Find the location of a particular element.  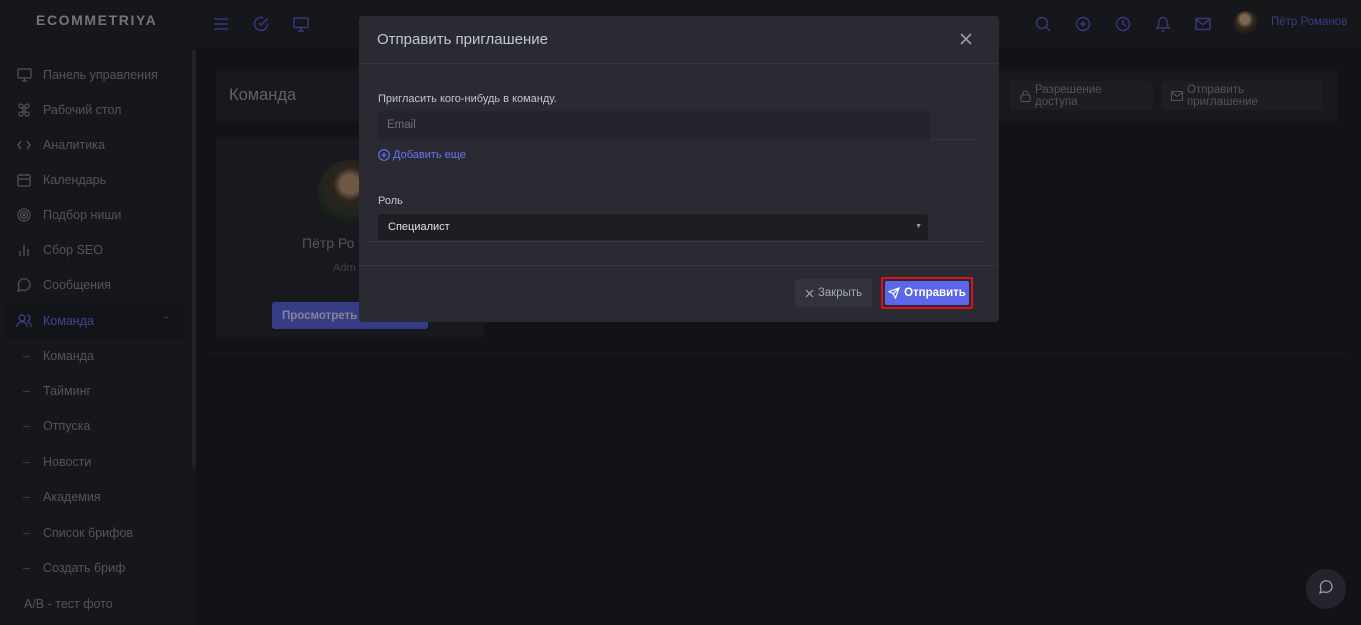

send-button: Отправить is located at coordinates (927, 293).